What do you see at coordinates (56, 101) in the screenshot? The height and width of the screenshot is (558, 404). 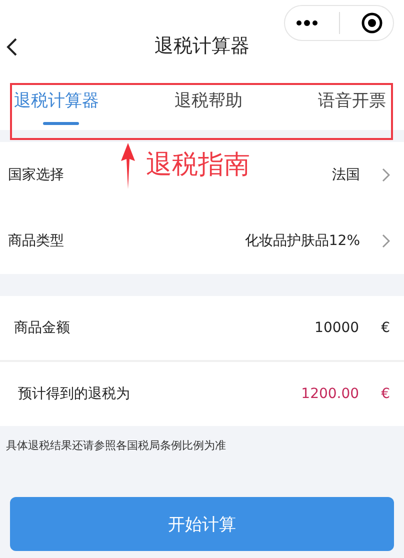 I see `tab: 退税计算器` at bounding box center [56, 101].